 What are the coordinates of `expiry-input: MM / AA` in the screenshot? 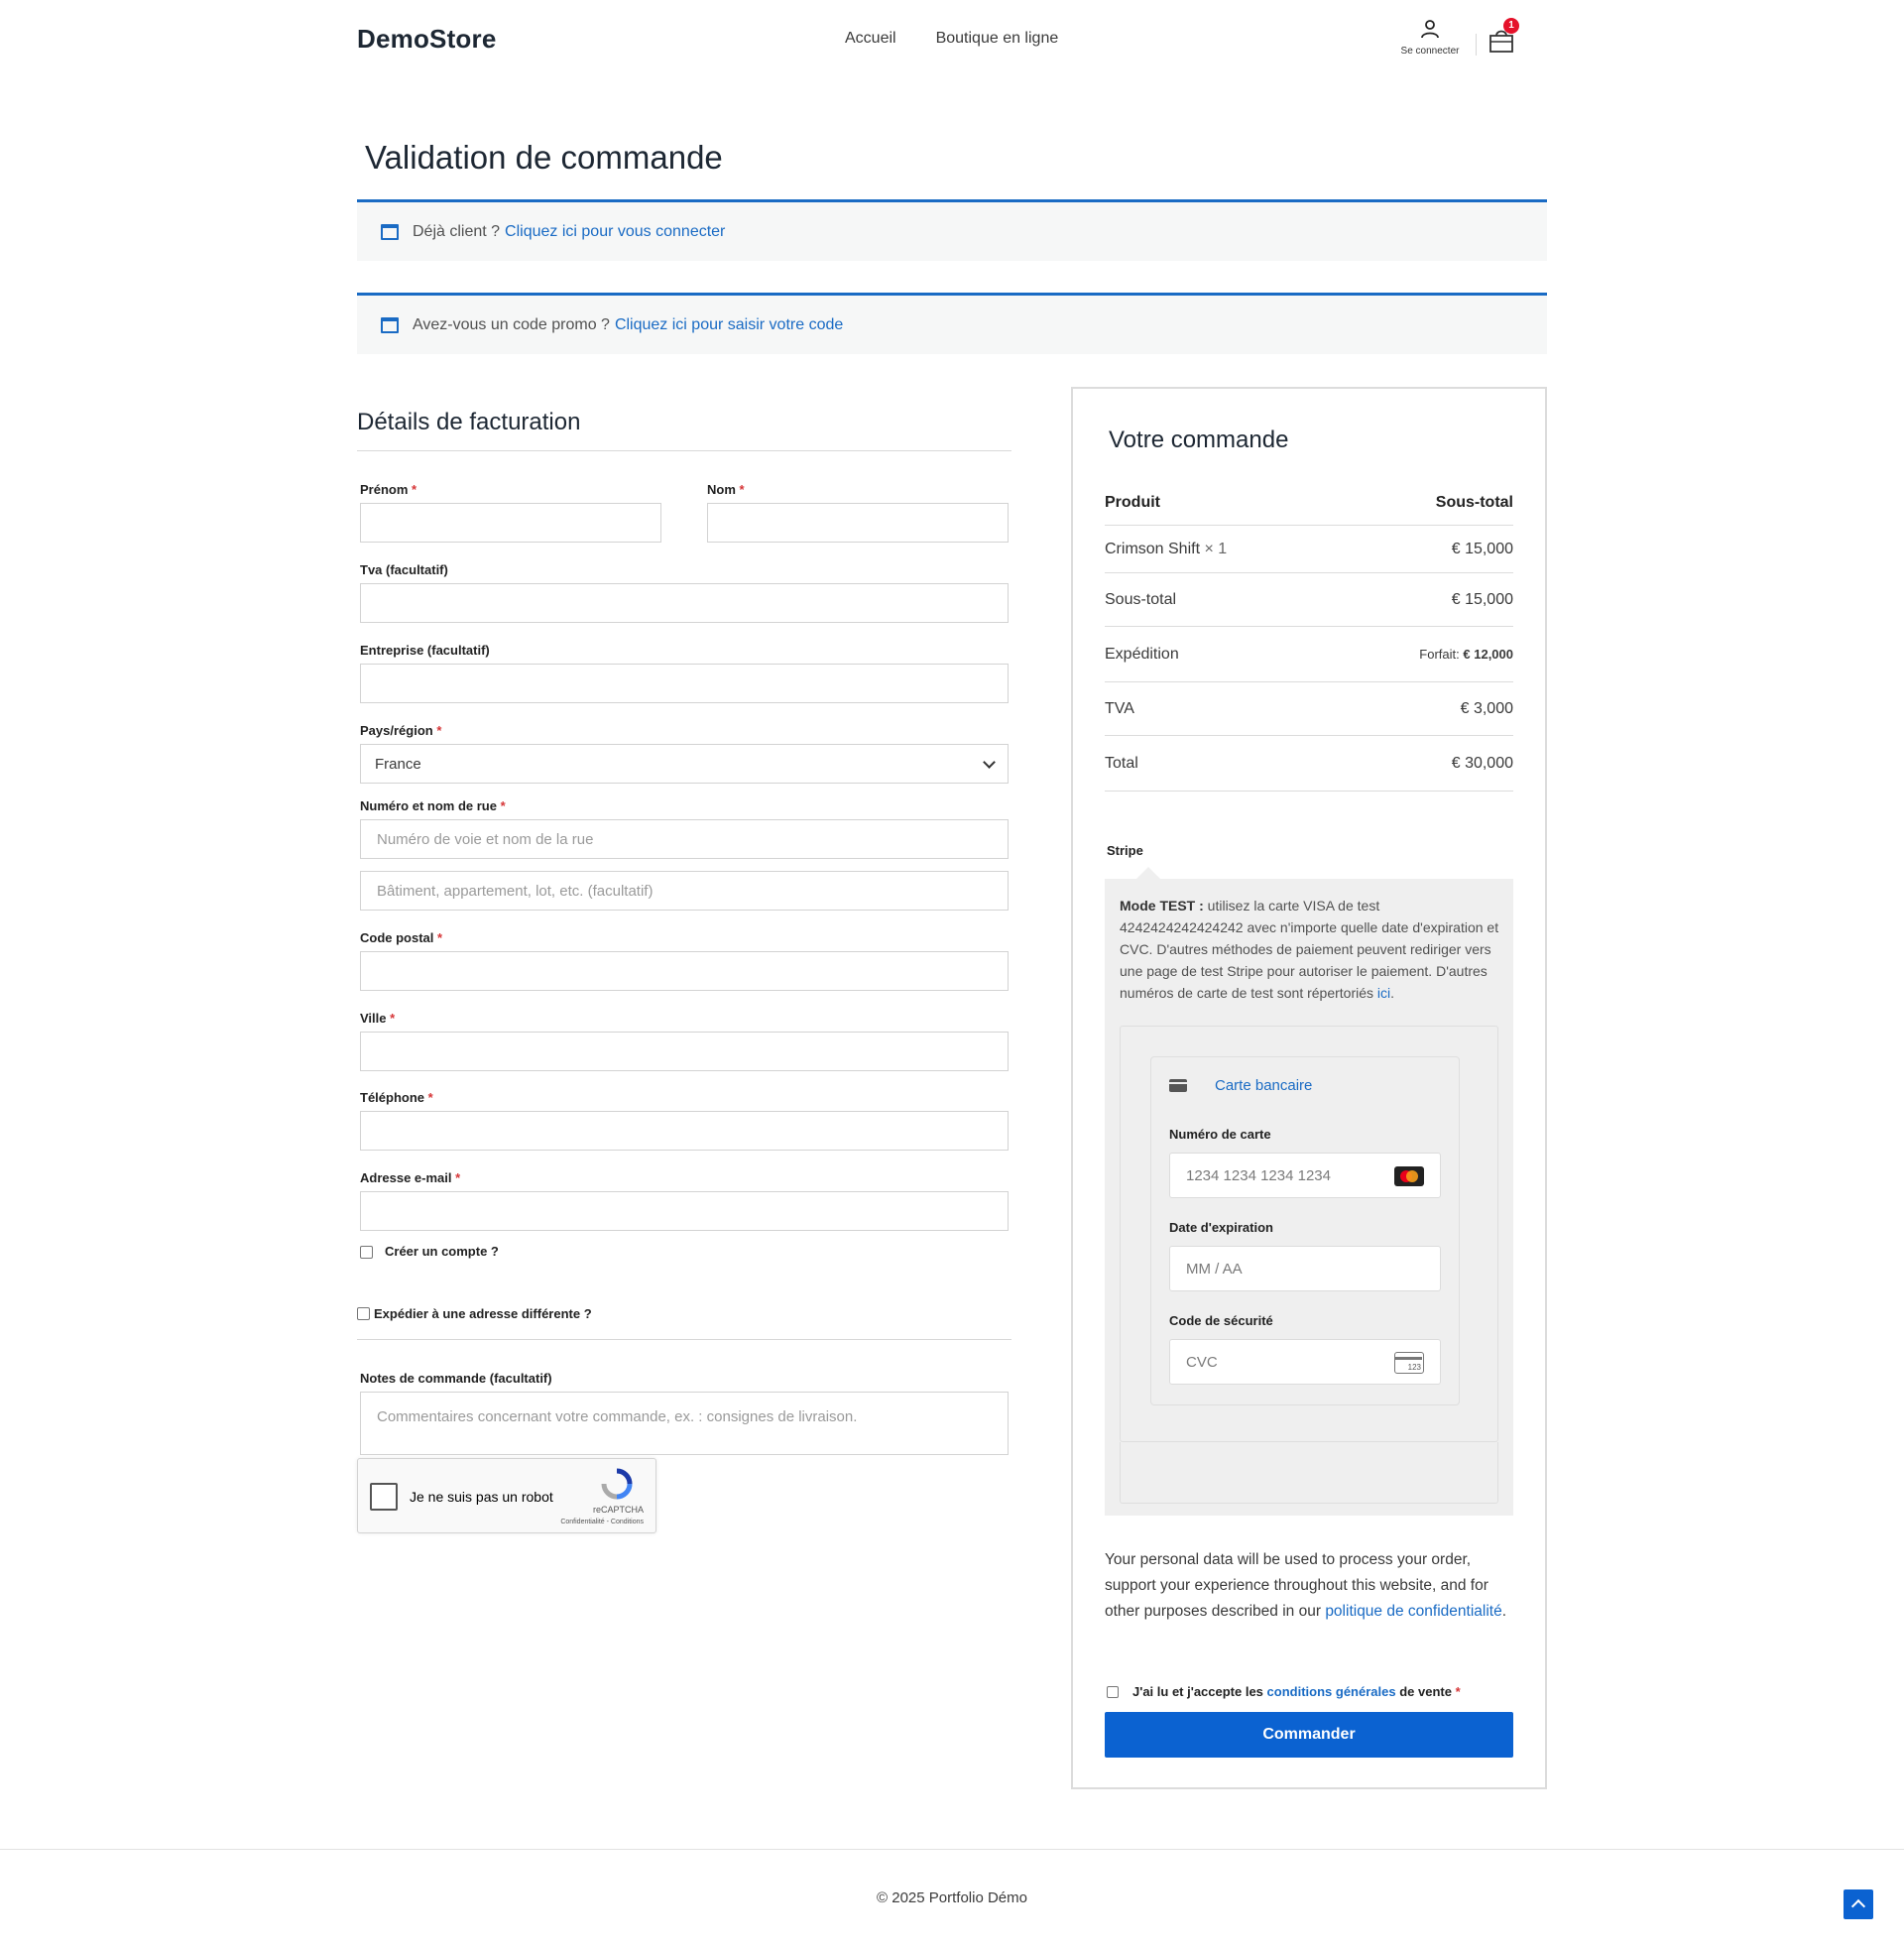 It's located at (1305, 1269).